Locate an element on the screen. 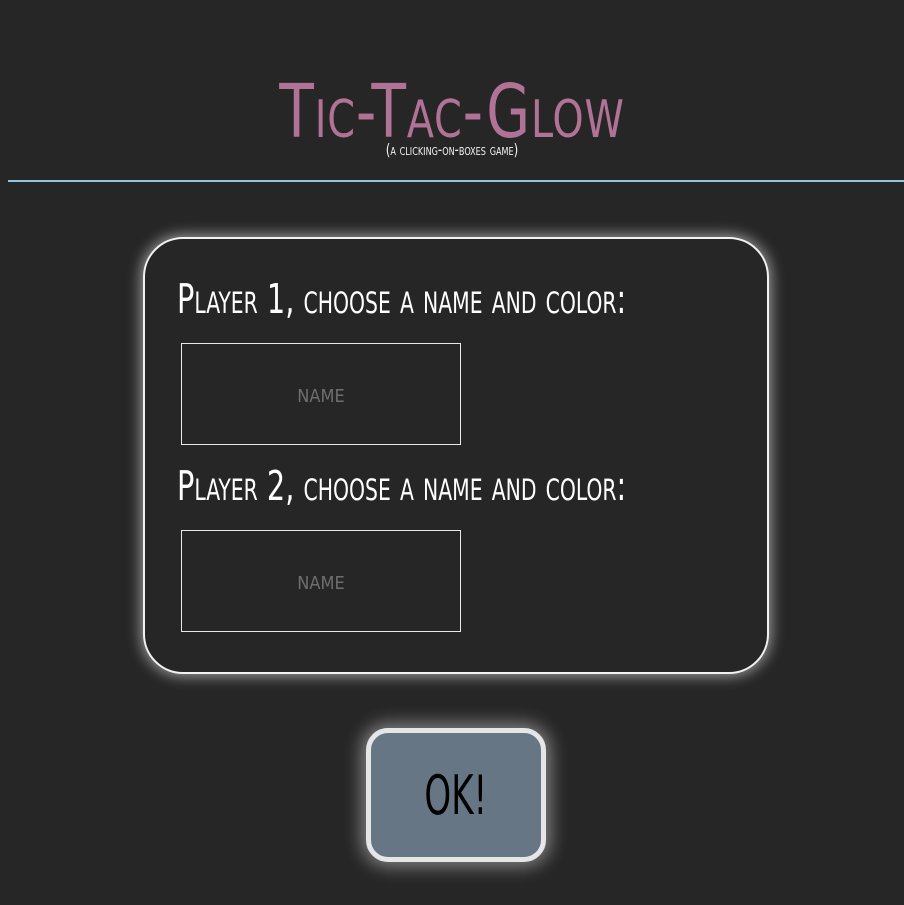 This screenshot has height=905, width=904. ok-button-label: OK! is located at coordinates (456, 795).